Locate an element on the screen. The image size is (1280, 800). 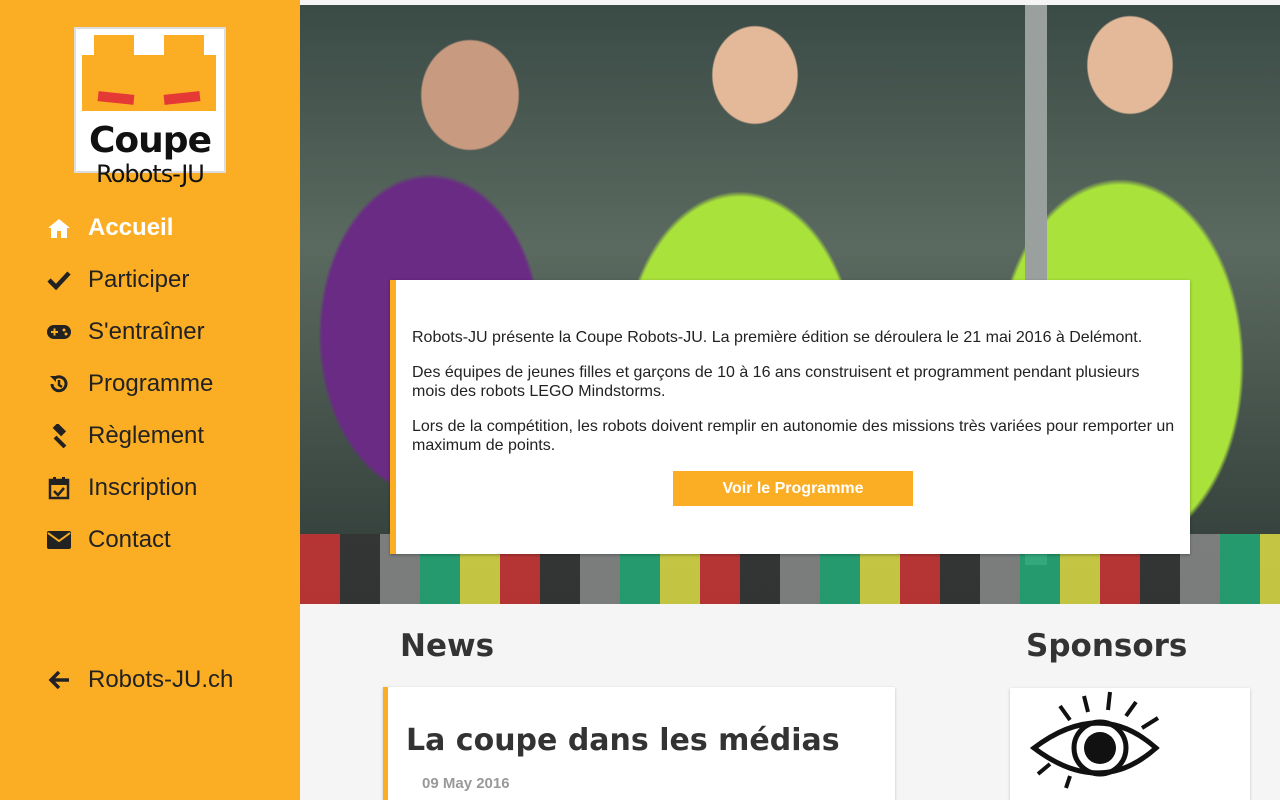
calendar-check-icon is located at coordinates (59, 488).